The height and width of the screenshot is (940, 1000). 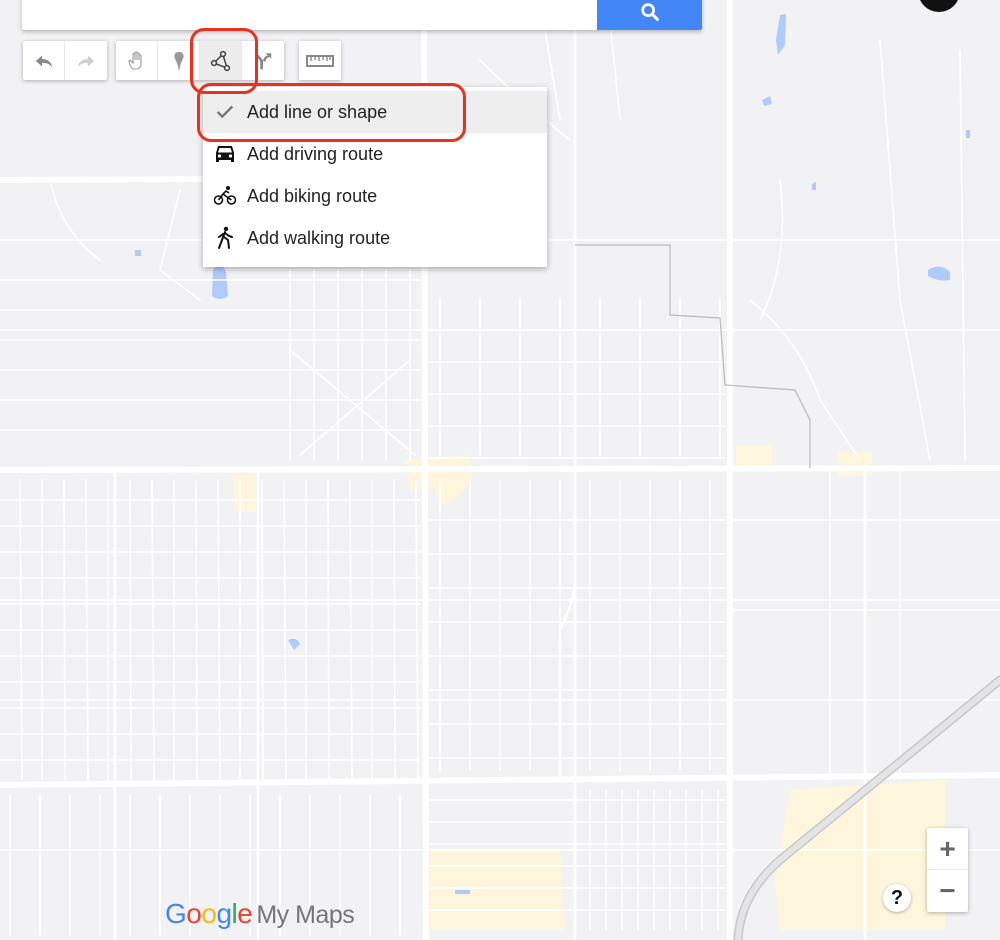 I want to click on help-icon: ?, so click(x=897, y=897).